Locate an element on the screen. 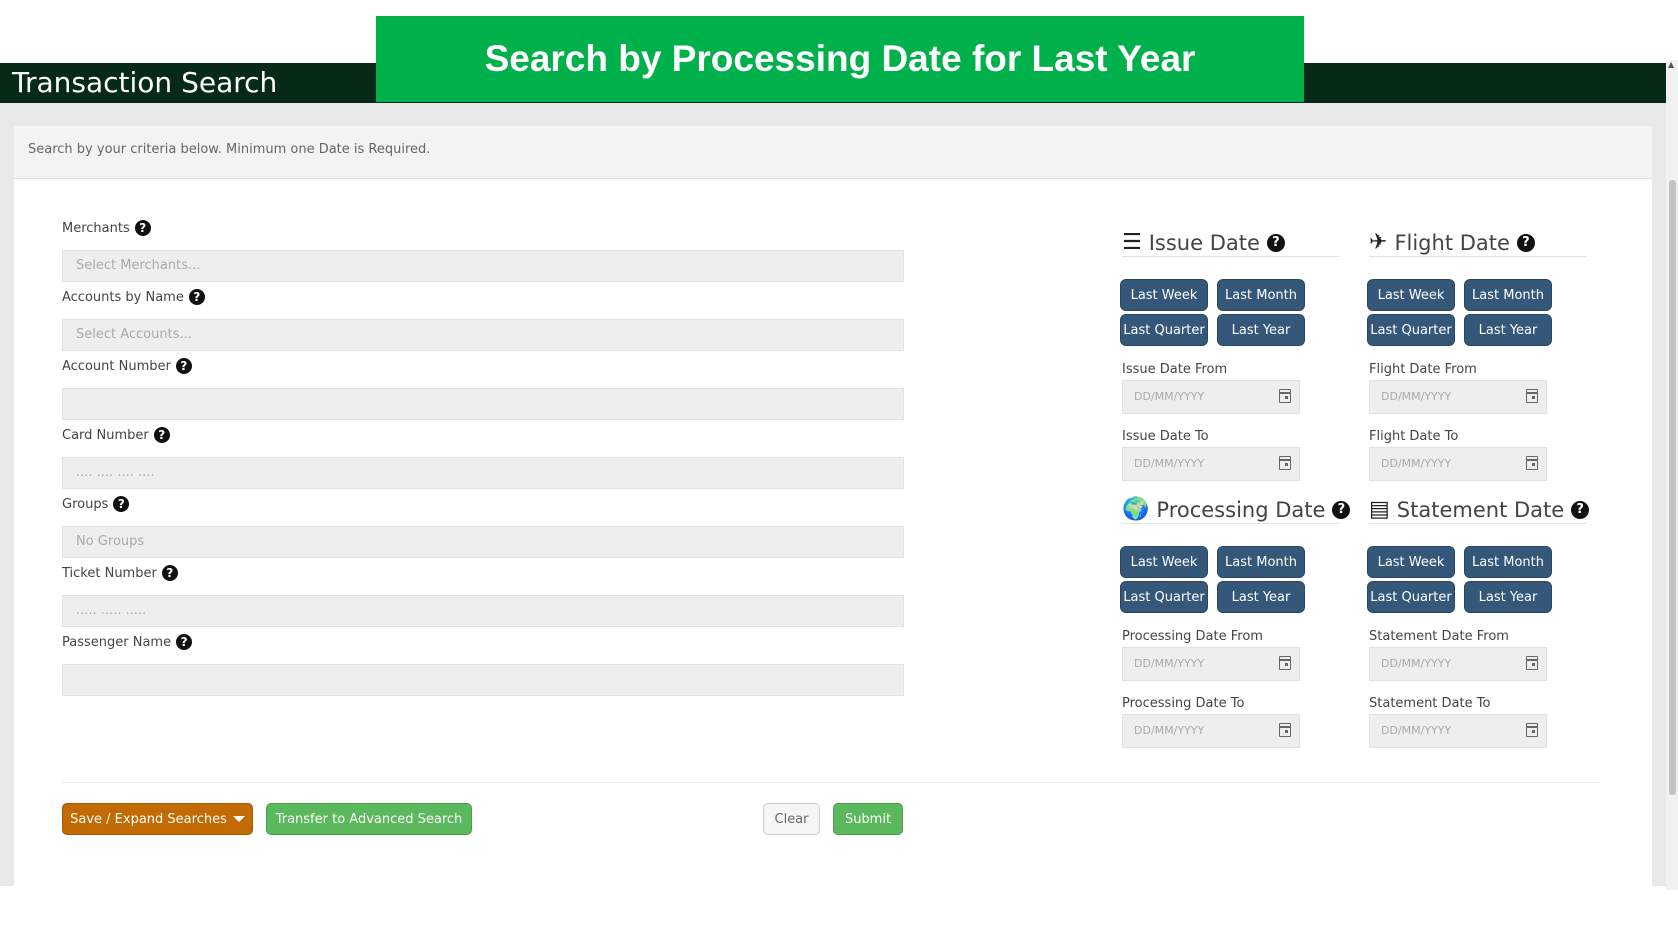  page-title: Transaction Search is located at coordinates (145, 82).